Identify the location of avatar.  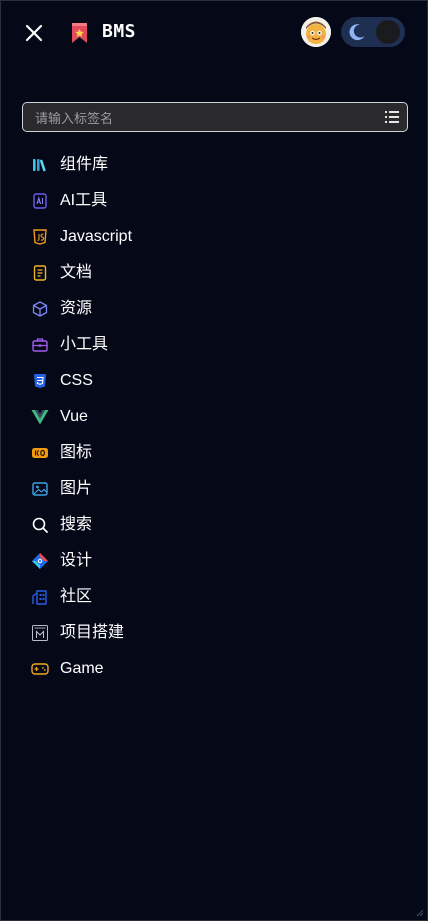
(316, 32).